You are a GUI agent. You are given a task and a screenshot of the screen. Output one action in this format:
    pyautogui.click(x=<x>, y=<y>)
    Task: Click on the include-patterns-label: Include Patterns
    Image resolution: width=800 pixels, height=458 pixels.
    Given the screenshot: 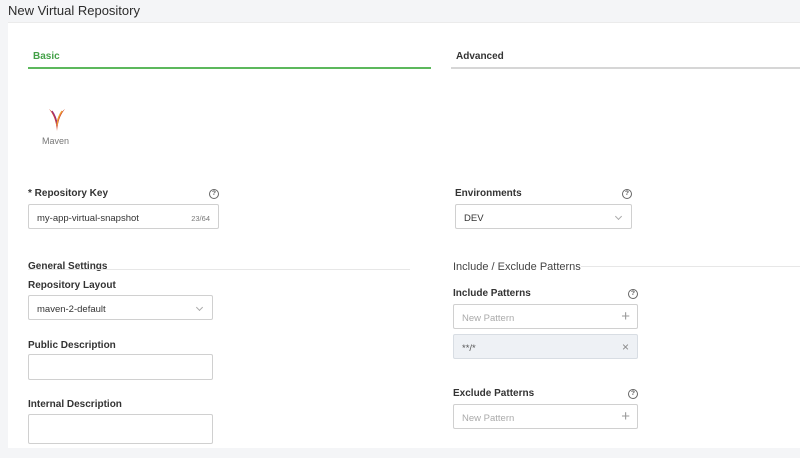 What is the action you would take?
    pyautogui.click(x=492, y=293)
    